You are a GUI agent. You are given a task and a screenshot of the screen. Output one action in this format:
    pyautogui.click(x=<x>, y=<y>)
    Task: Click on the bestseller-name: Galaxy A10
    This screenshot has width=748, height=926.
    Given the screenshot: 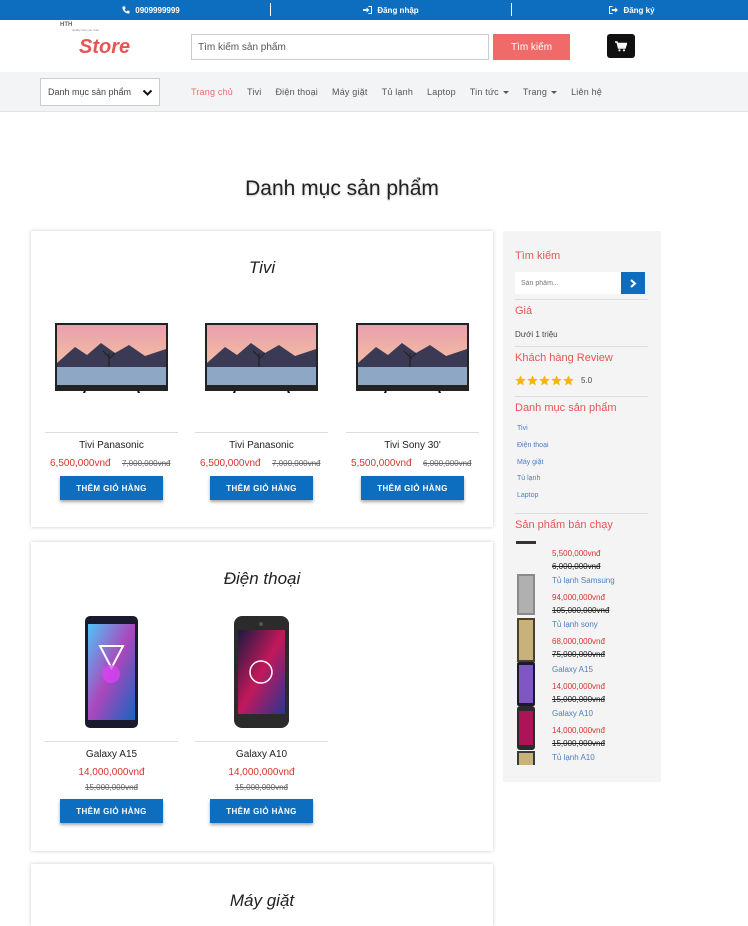 What is the action you would take?
    pyautogui.click(x=572, y=713)
    